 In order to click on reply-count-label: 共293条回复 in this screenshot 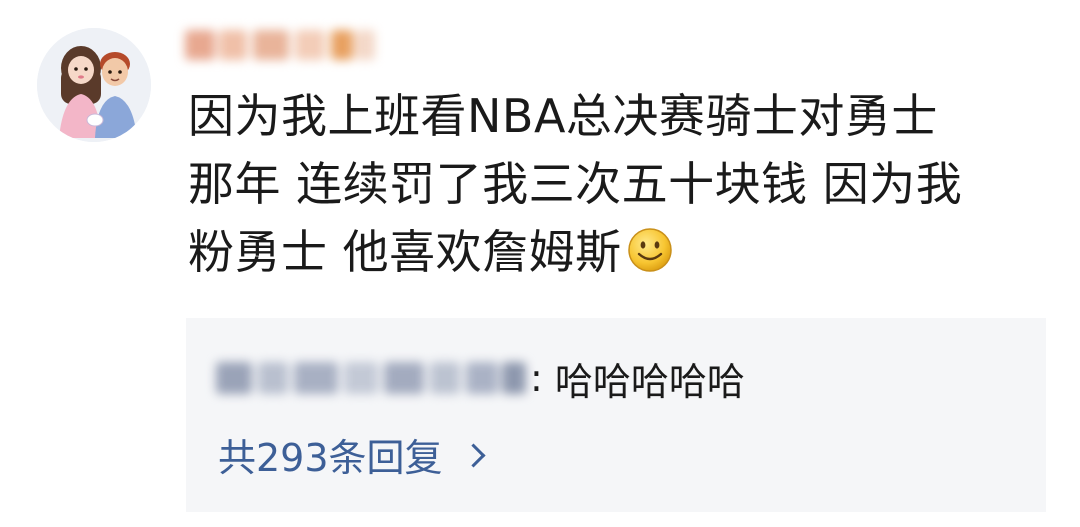, I will do `click(330, 457)`.